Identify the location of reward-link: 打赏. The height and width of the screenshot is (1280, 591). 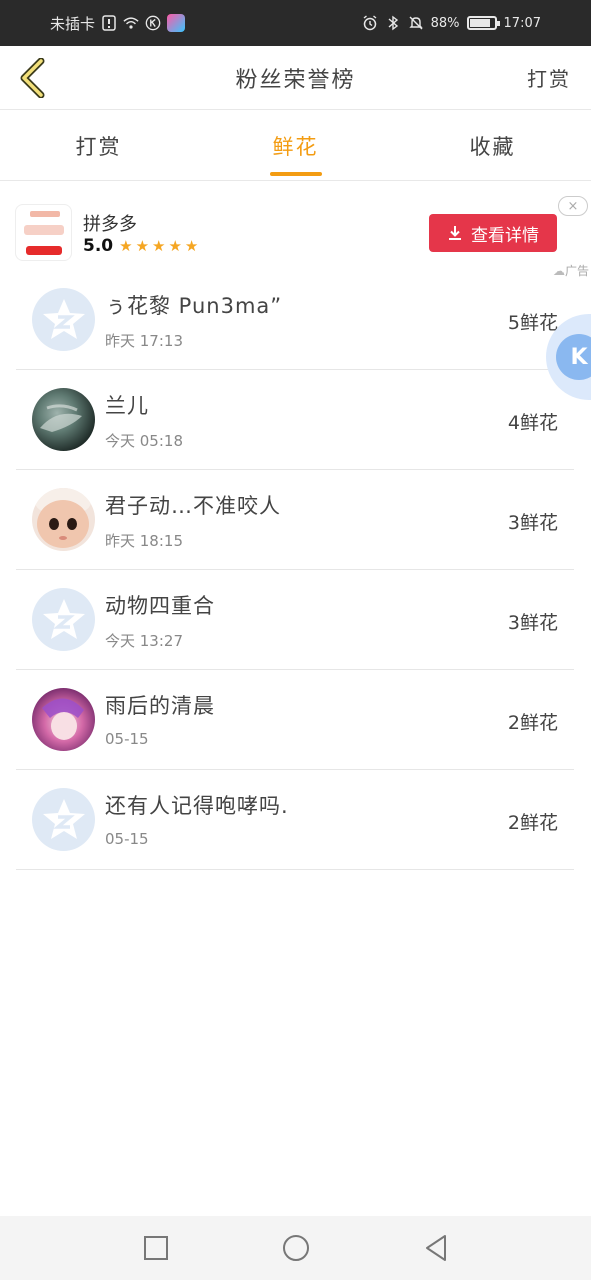
(549, 77).